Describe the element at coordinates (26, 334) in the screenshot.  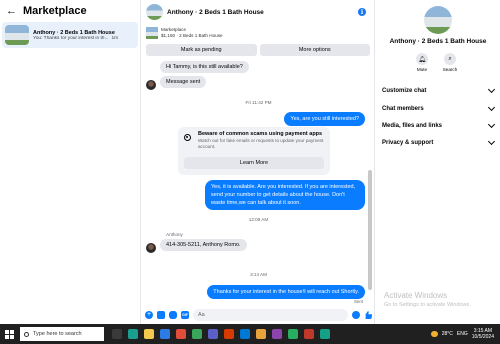
I see `search-icon` at that location.